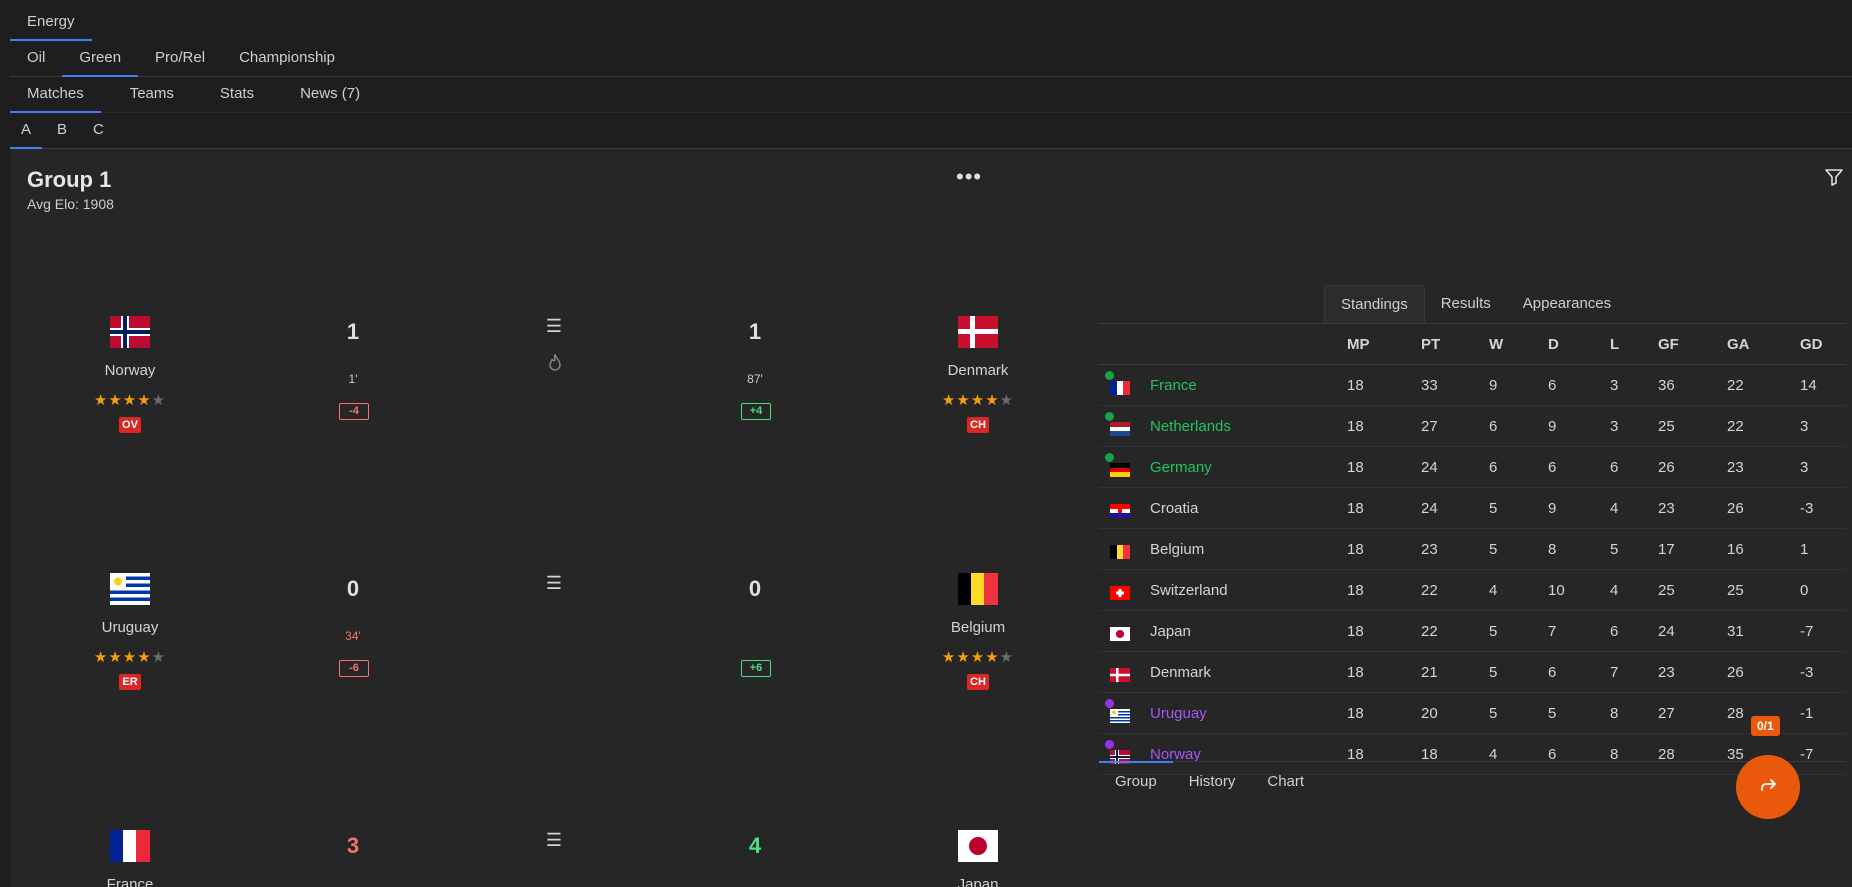  I want to click on tab-oil: Oil, so click(36, 58).